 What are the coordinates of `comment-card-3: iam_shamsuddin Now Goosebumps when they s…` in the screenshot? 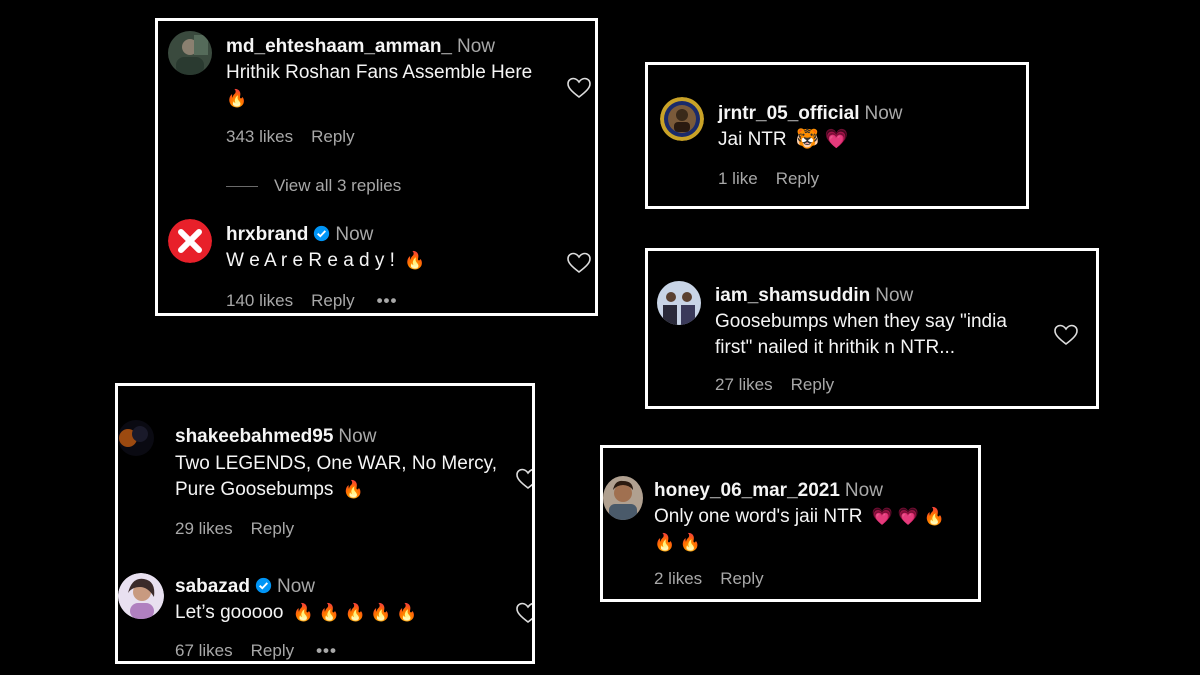 It's located at (872, 328).